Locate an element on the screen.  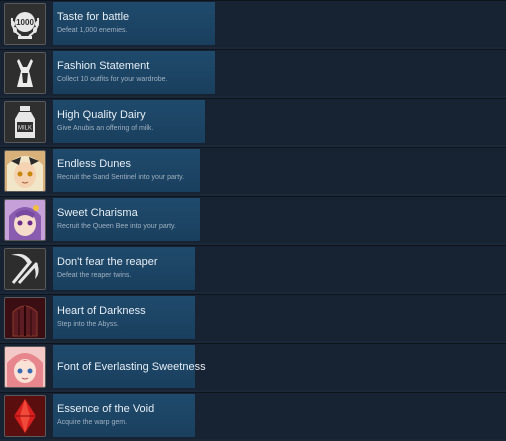
svg-text: 1000 is located at coordinates (25, 22).